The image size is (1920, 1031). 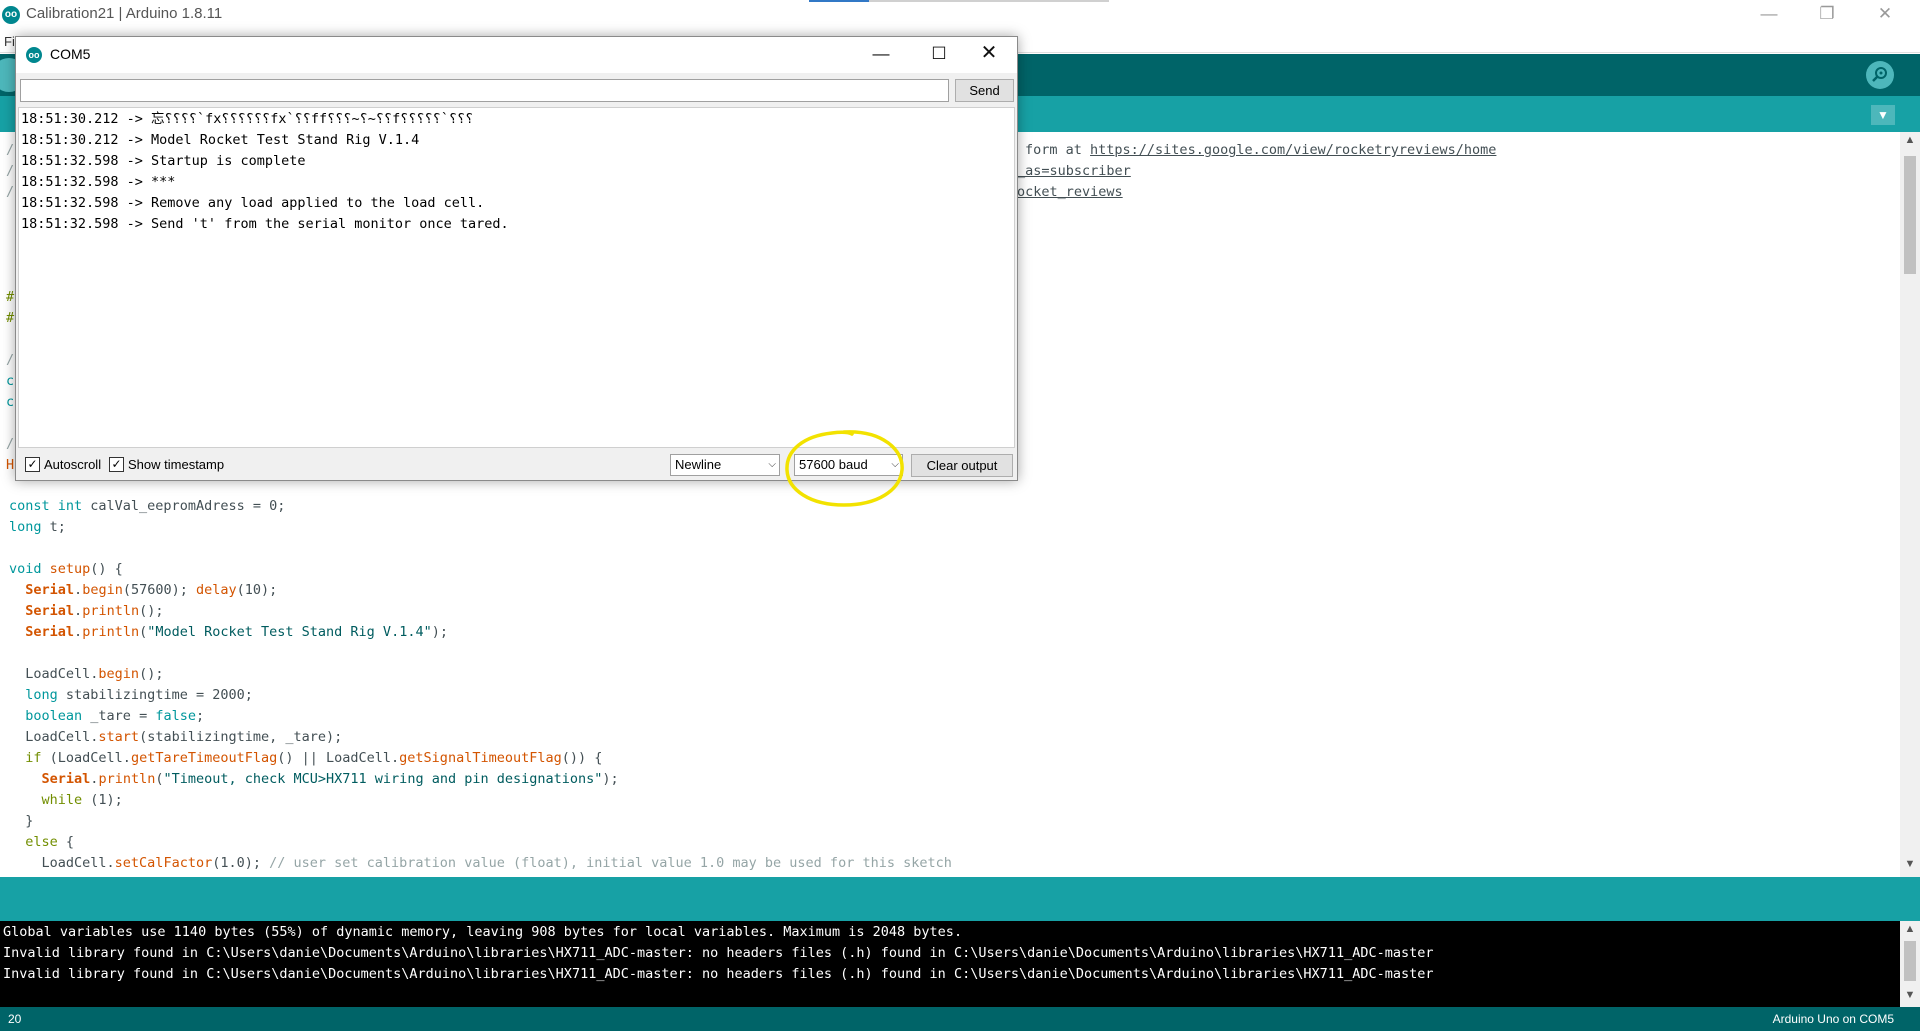 What do you see at coordinates (66, 569) in the screenshot?
I see `code-line: void setup() {` at bounding box center [66, 569].